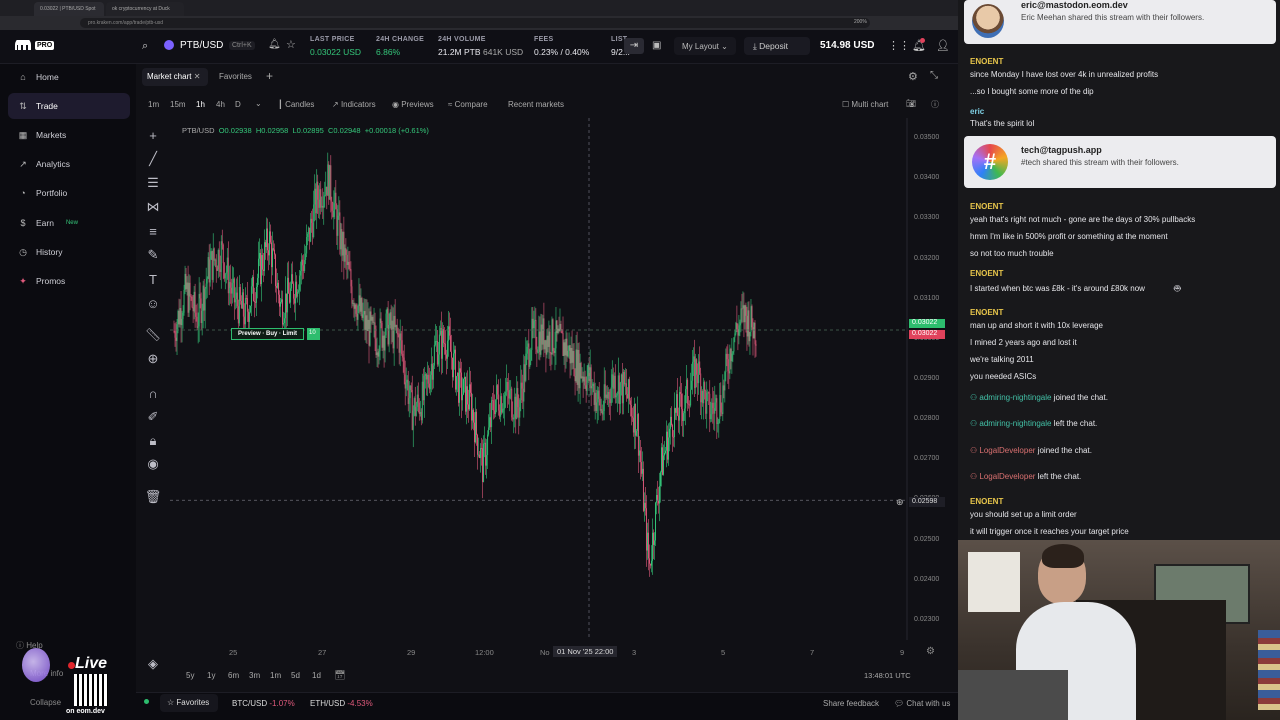 The height and width of the screenshot is (720, 1280). What do you see at coordinates (233, 675) in the screenshot?
I see `range-button-6m: 6m` at bounding box center [233, 675].